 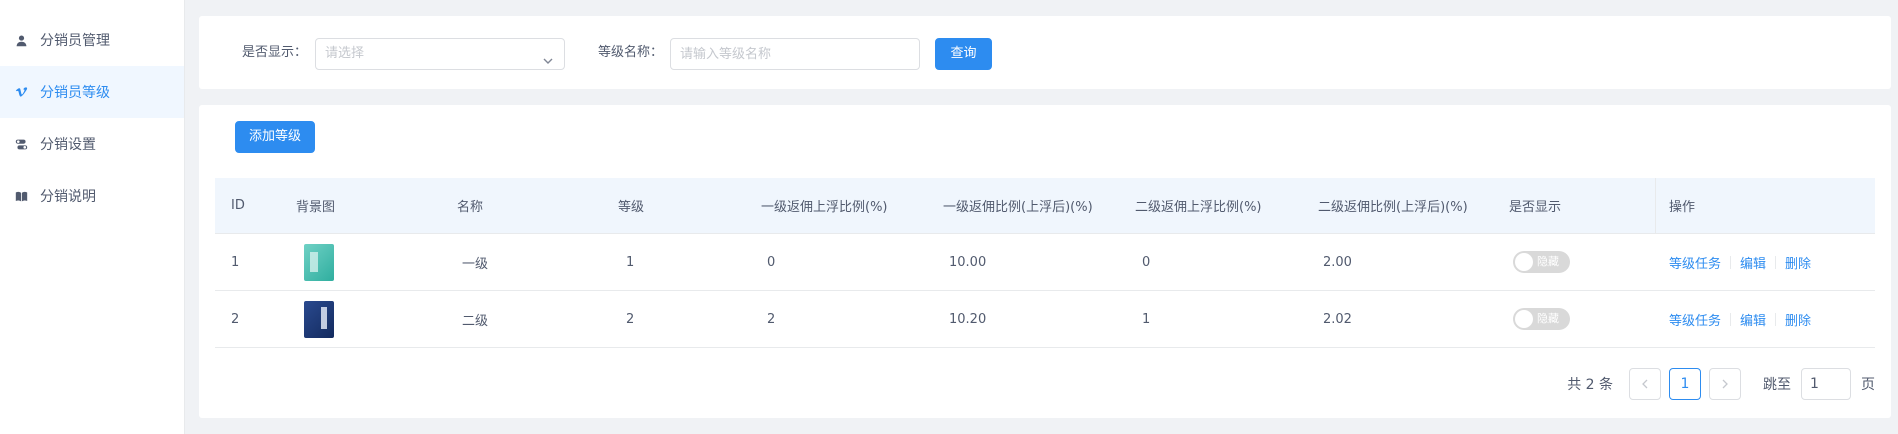 I want to click on sidebar-item-label: 分销设置, so click(x=68, y=145).